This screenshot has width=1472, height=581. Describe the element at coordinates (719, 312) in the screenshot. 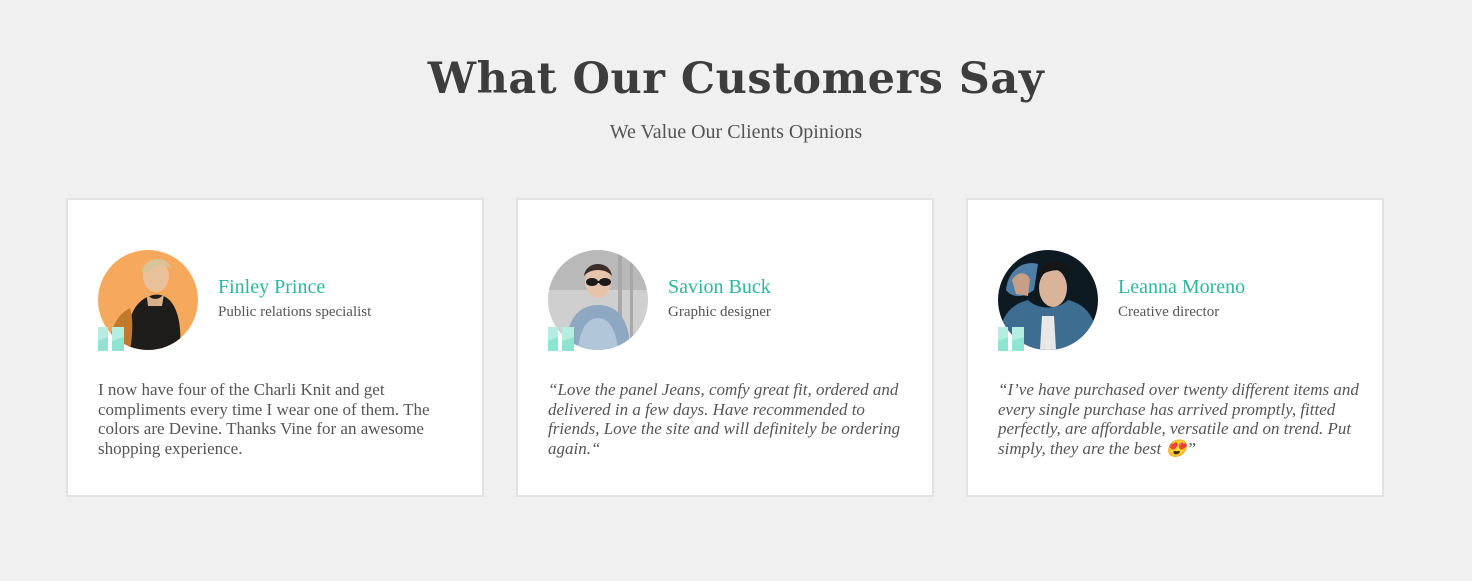

I see `customer-role: Graphic designer` at that location.